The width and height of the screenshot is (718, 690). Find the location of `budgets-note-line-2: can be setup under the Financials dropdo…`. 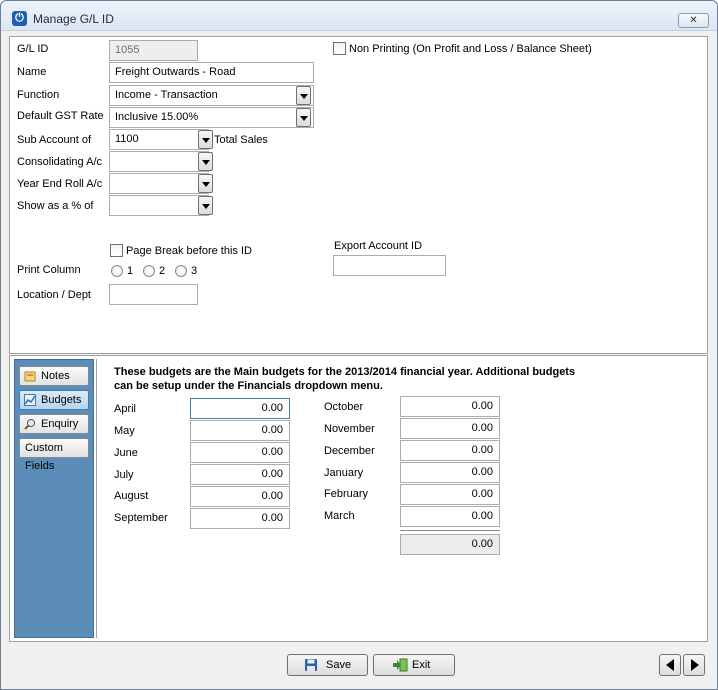

budgets-note-line-2: can be setup under the Financials dropdo… is located at coordinates (248, 386).